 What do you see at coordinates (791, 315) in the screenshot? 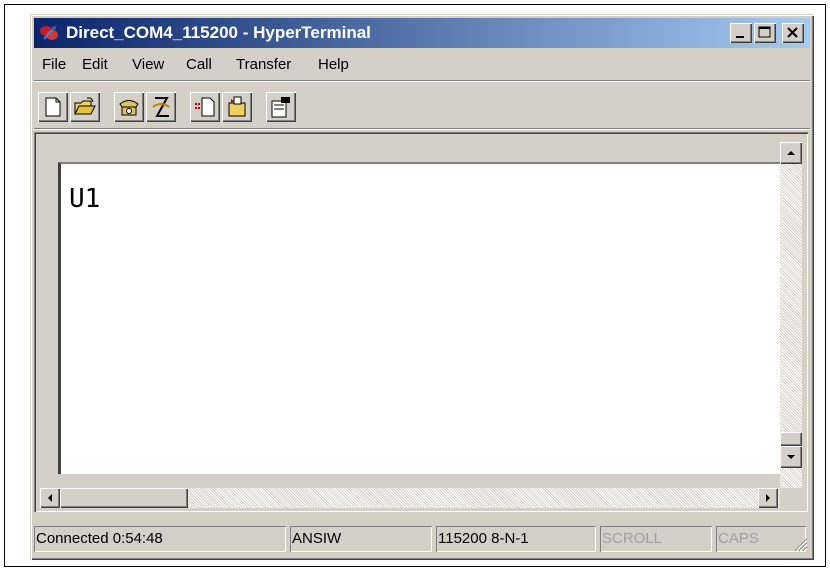
I see `vertical-scrollbar` at bounding box center [791, 315].